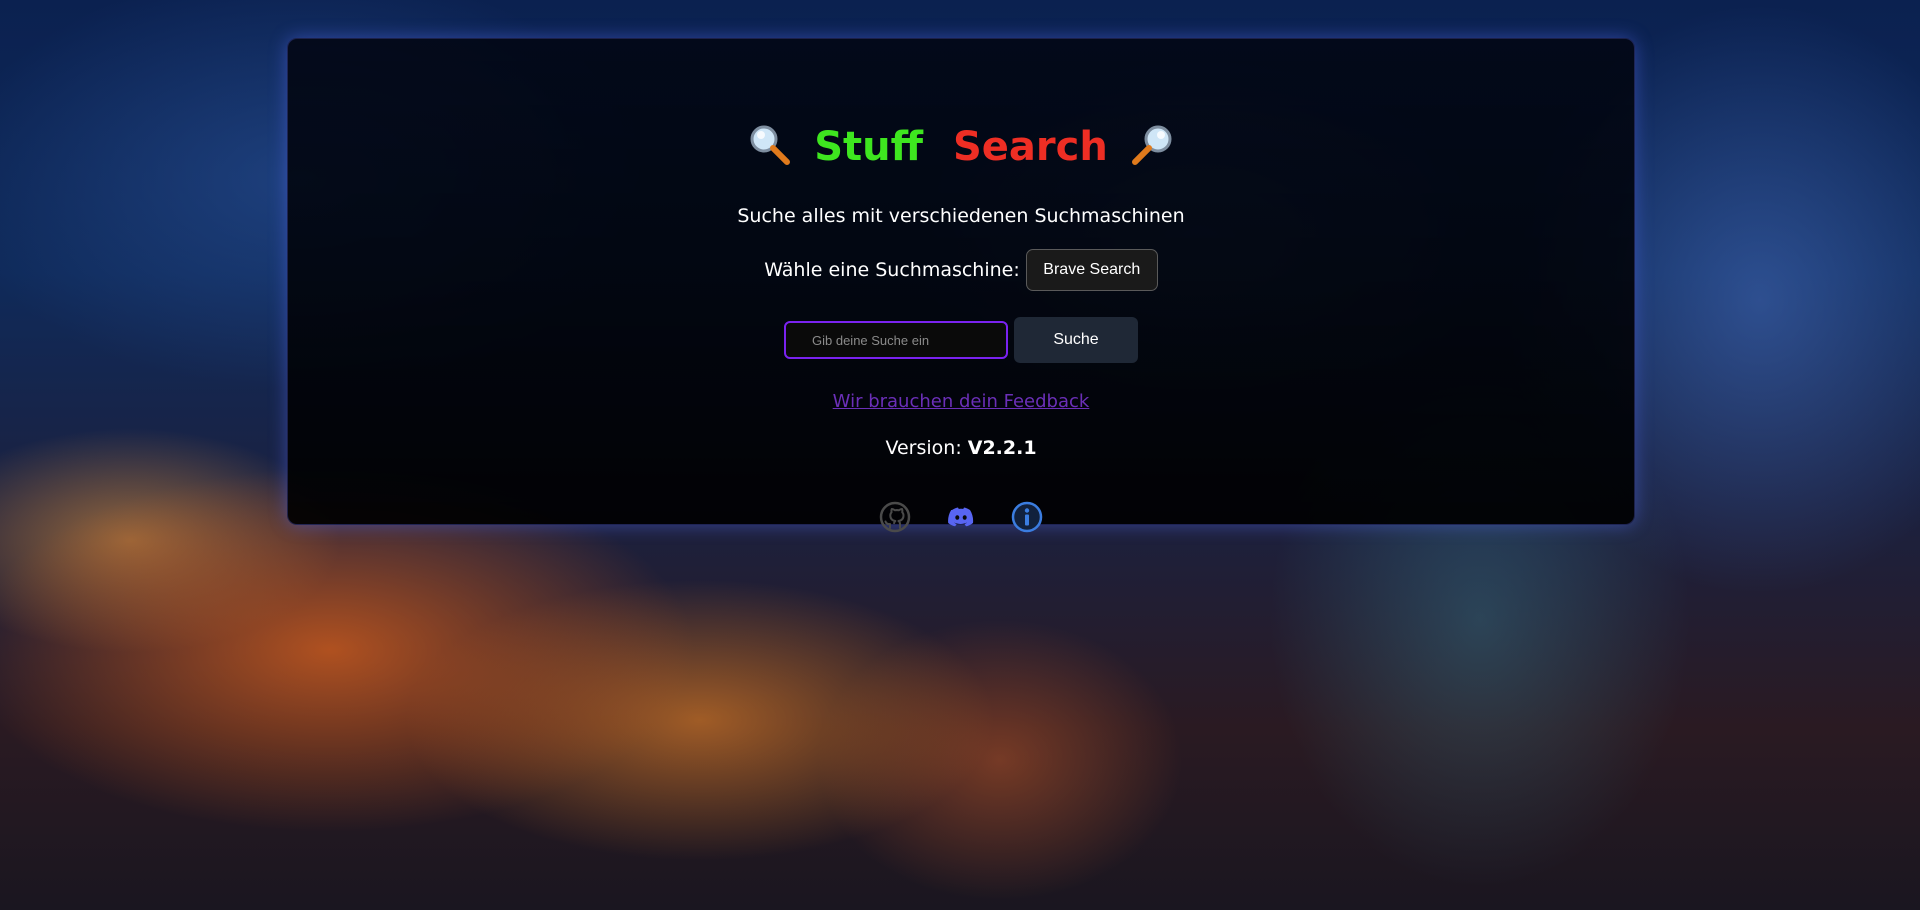  Describe the element at coordinates (869, 147) in the screenshot. I see `title-word-stuff: Stuff` at that location.